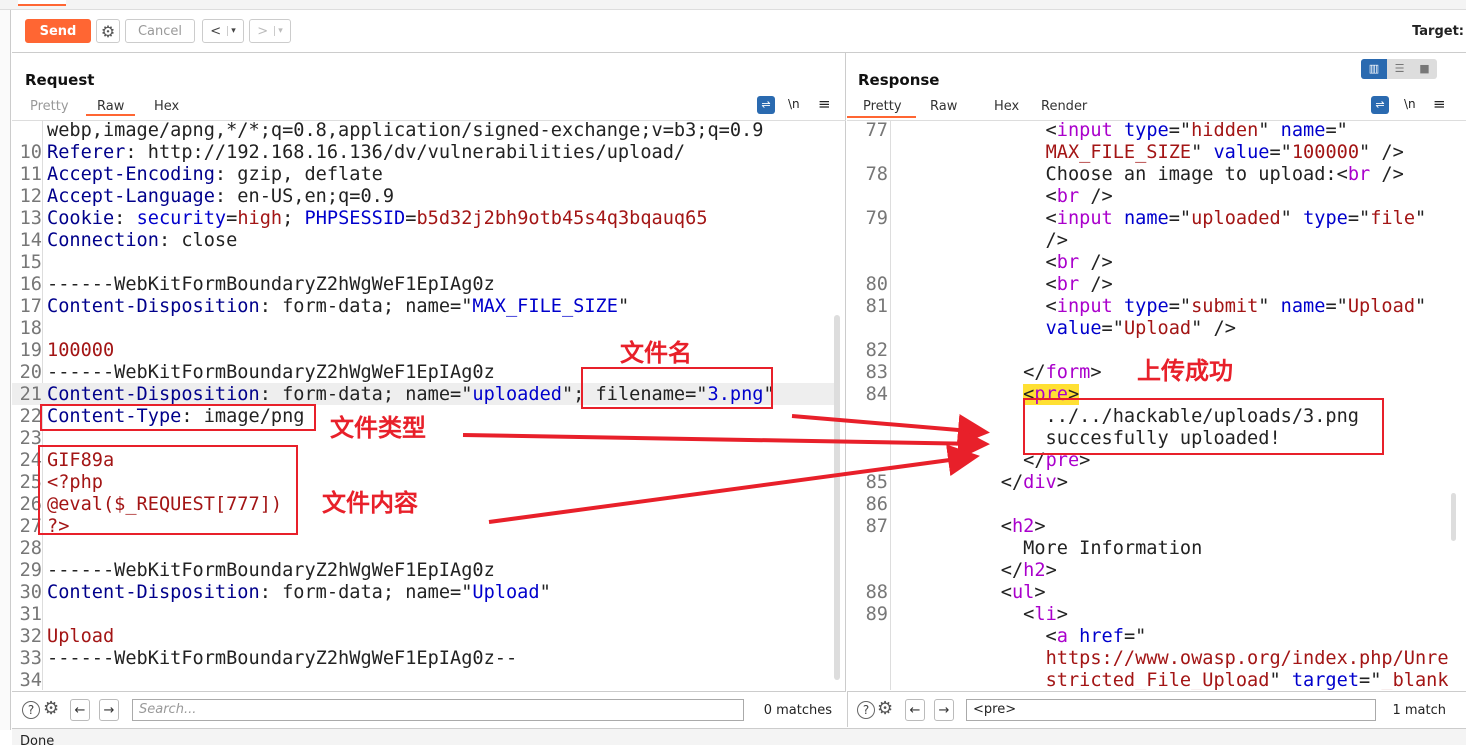  I want to click on code-token: hidden, so click(1225, 130).